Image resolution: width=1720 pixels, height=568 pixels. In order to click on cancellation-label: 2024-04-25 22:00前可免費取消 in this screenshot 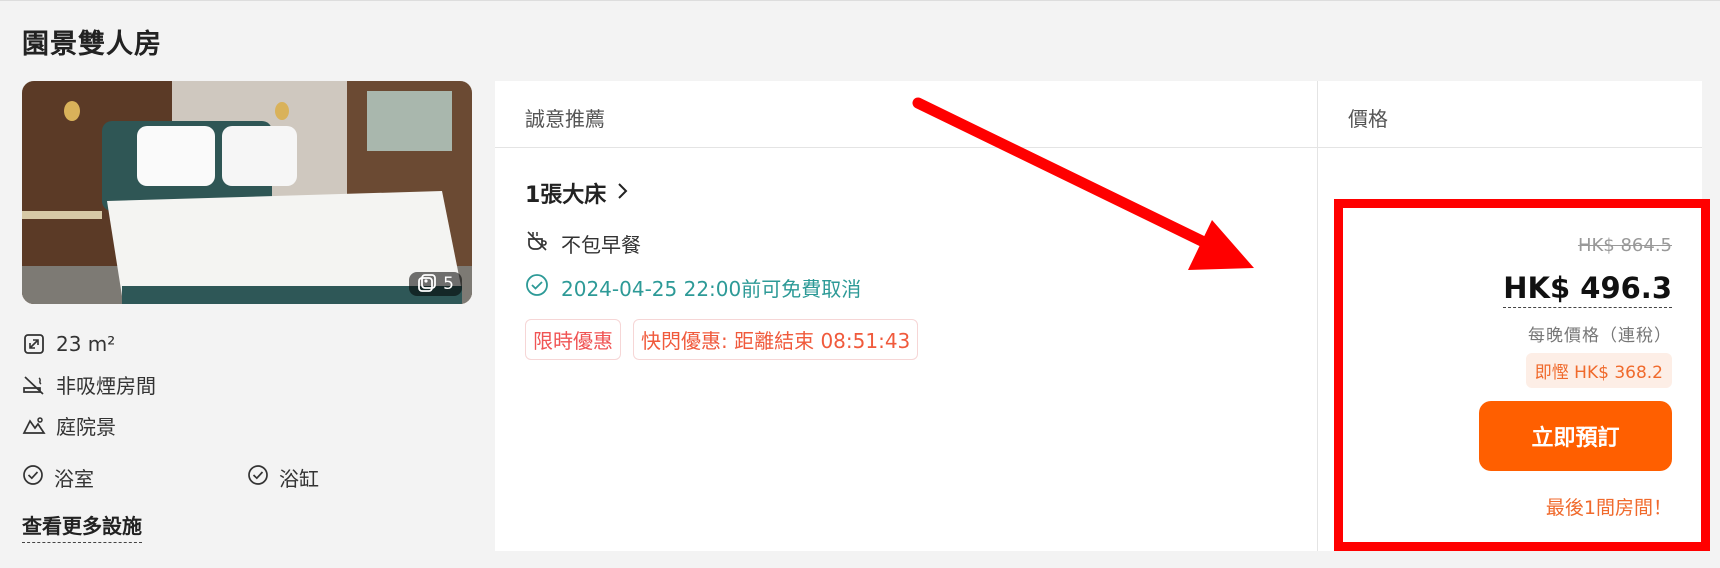, I will do `click(711, 289)`.